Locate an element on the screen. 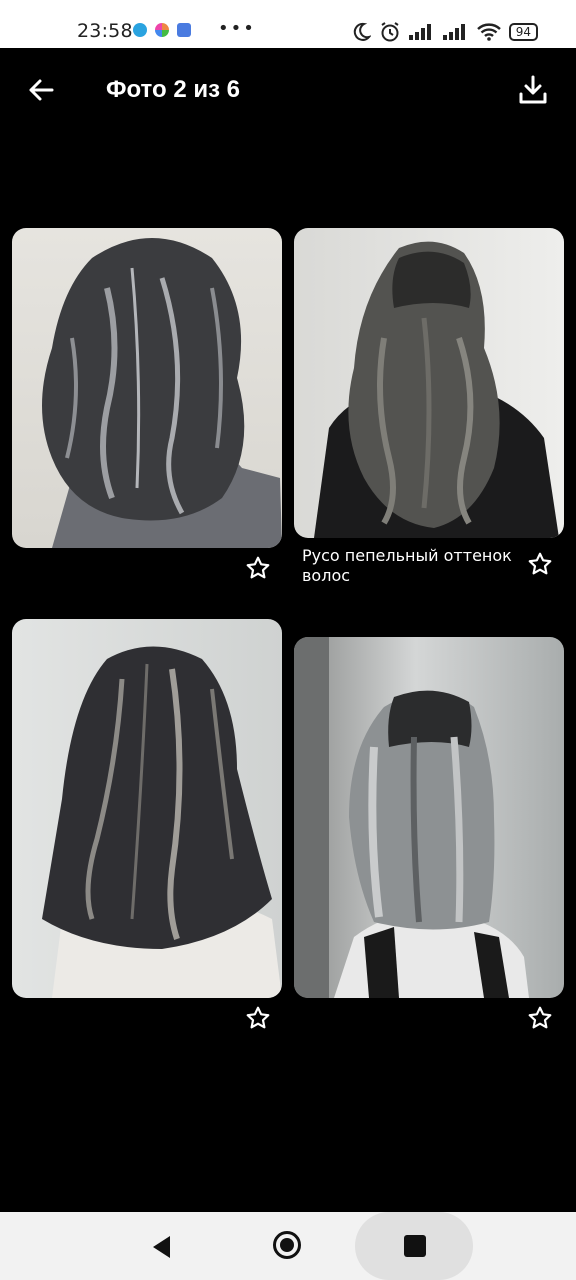  arrow-left-icon is located at coordinates (41, 90).